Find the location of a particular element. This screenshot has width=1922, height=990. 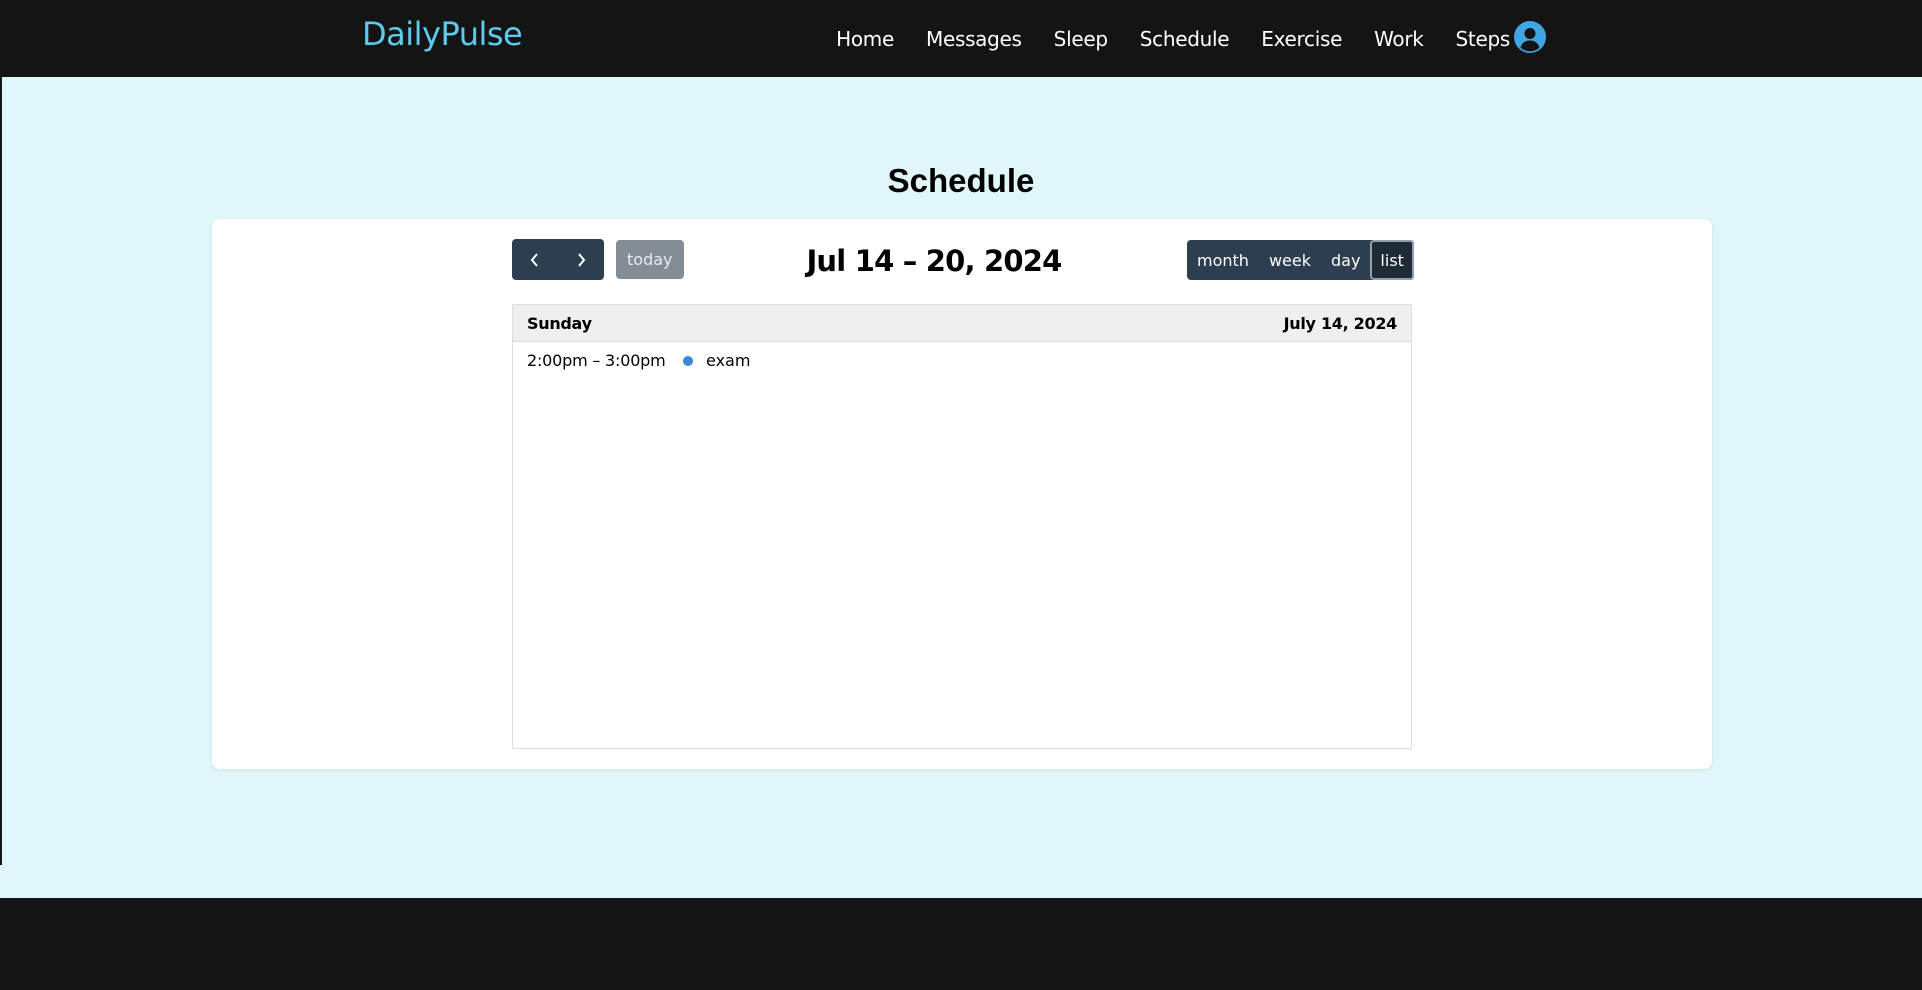

day-header-weekday: Sunday is located at coordinates (559, 323).